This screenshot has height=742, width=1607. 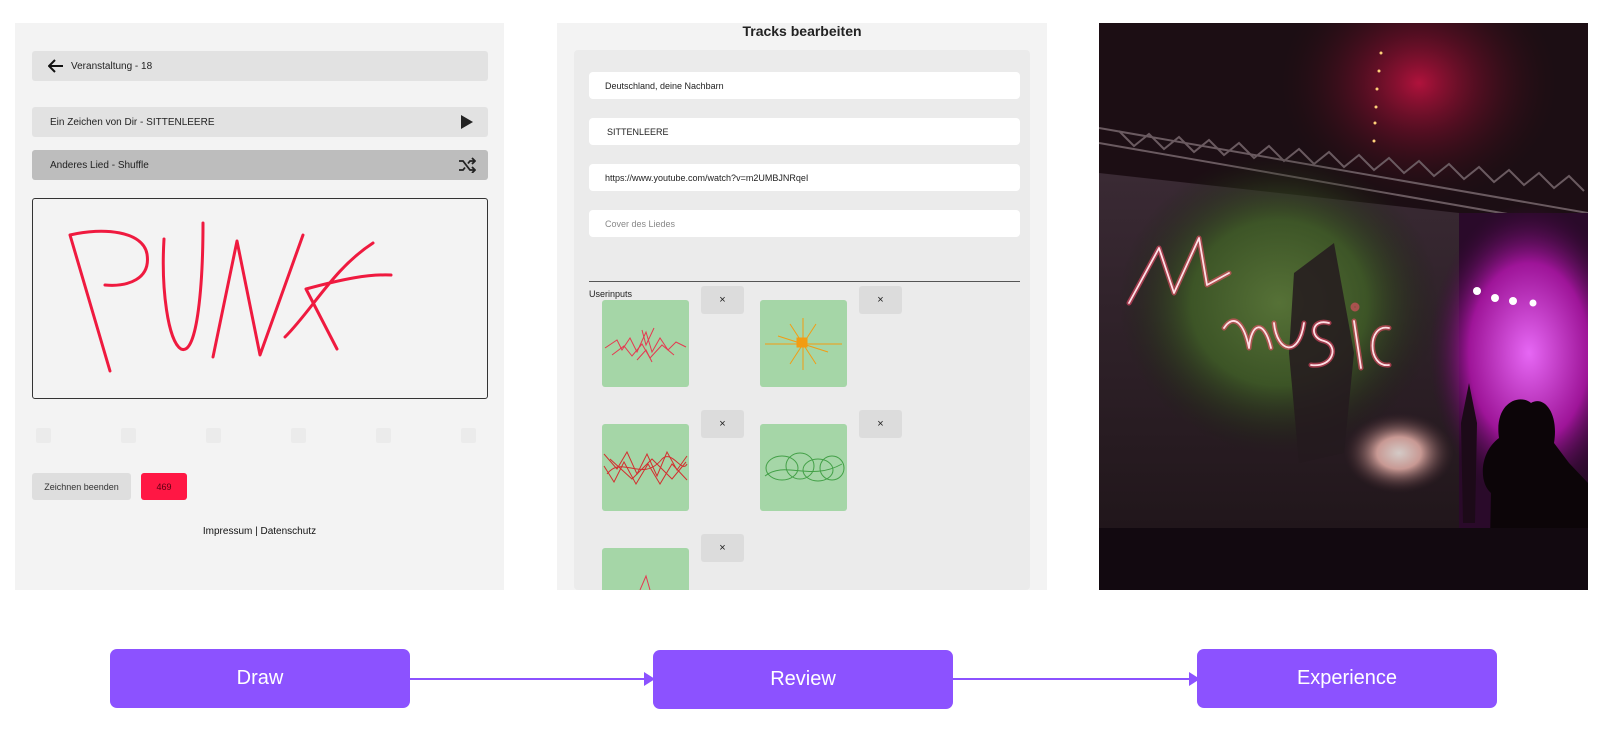 What do you see at coordinates (164, 486) in the screenshot?
I see `counter-badge: 469` at bounding box center [164, 486].